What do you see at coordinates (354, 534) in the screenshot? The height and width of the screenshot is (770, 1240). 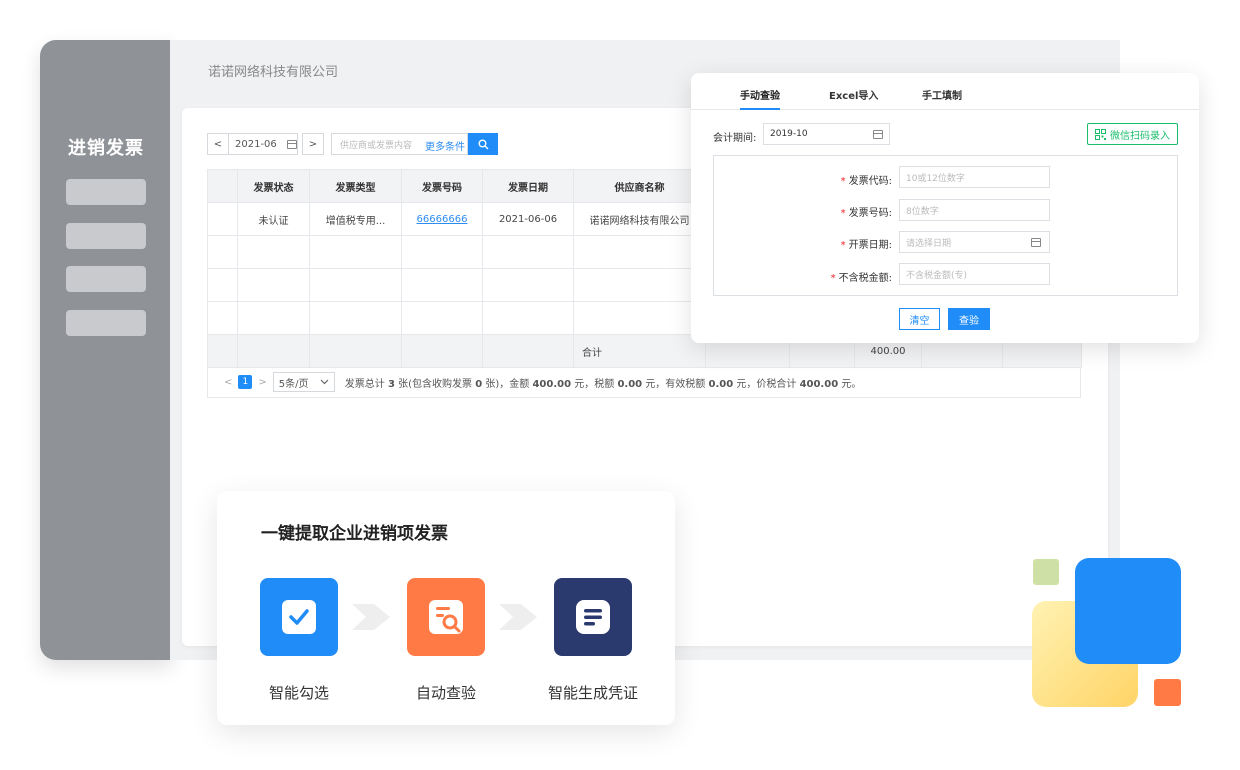 I see `feature-title: 一键提取企业进销项发票` at bounding box center [354, 534].